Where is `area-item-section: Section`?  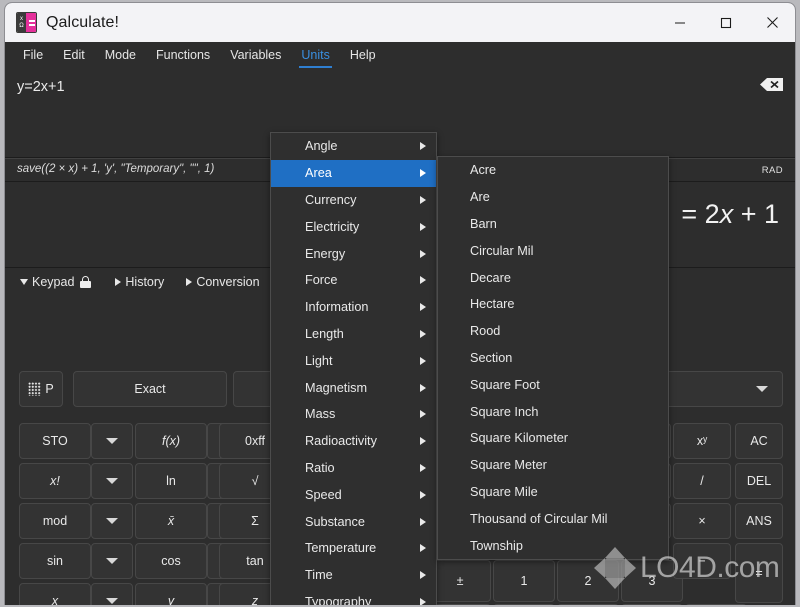 area-item-section: Section is located at coordinates (553, 358).